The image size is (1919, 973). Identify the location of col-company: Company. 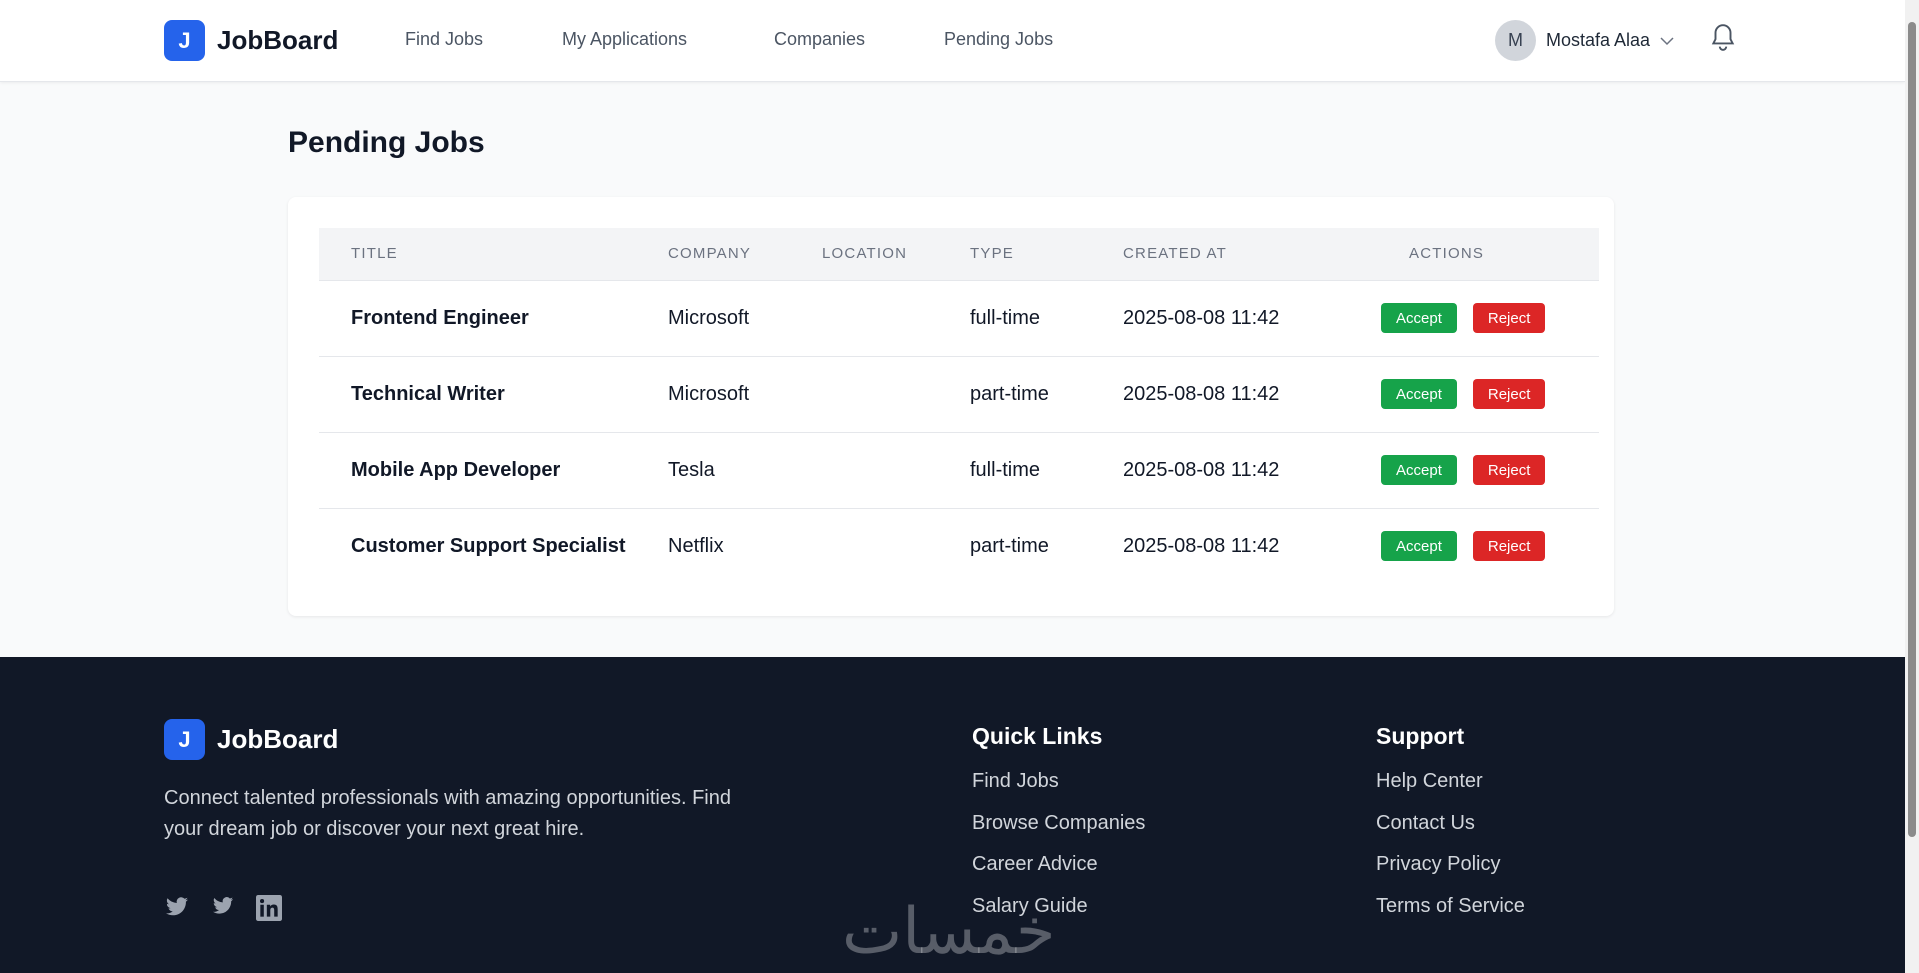
(745, 254).